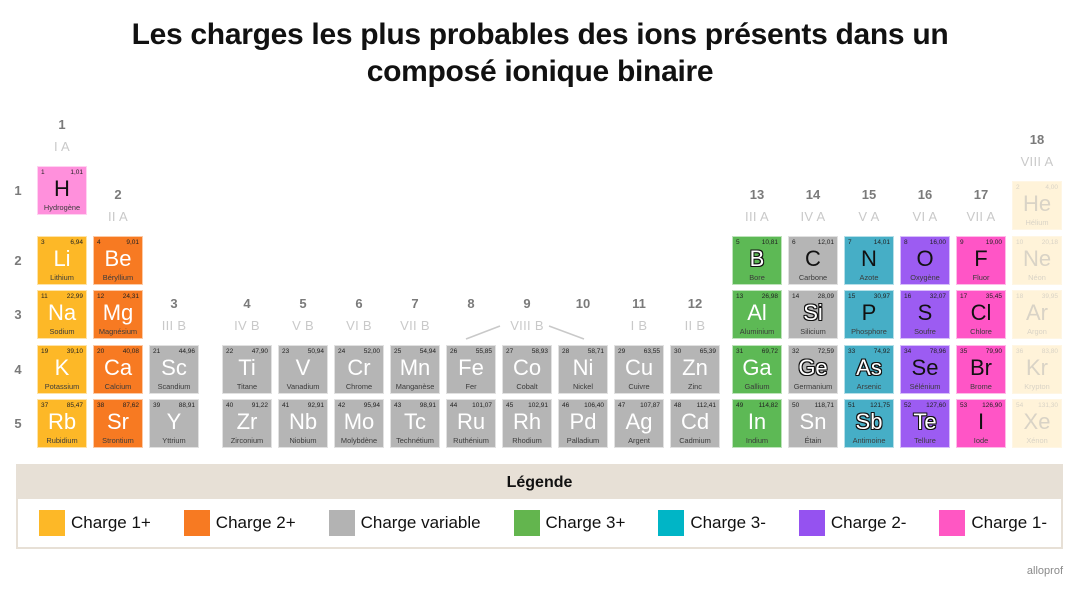  I want to click on legend-item: Charge 3-, so click(712, 523).